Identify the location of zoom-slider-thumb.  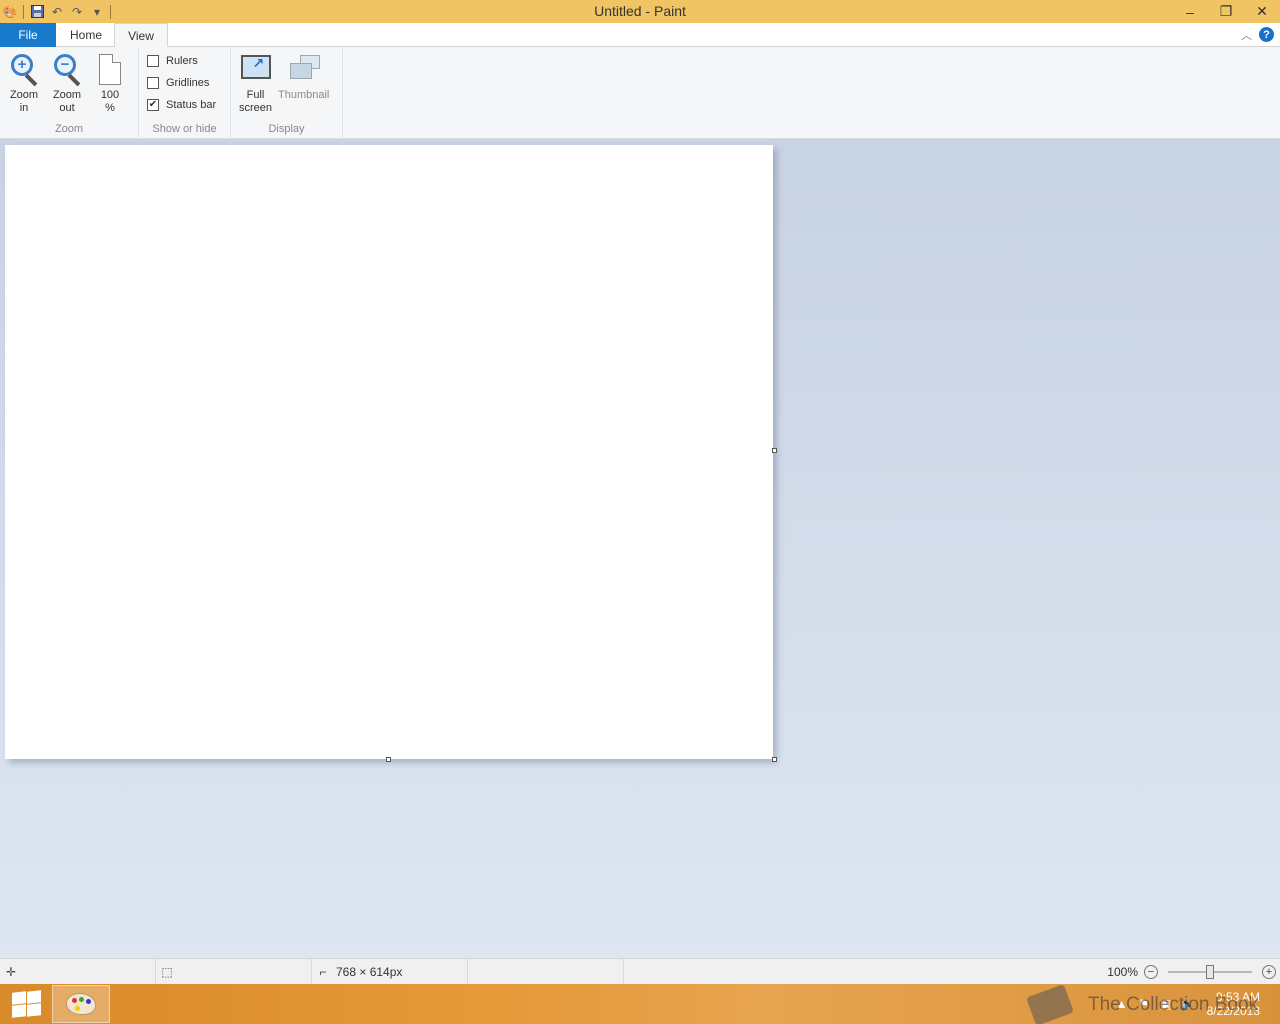
(1210, 972).